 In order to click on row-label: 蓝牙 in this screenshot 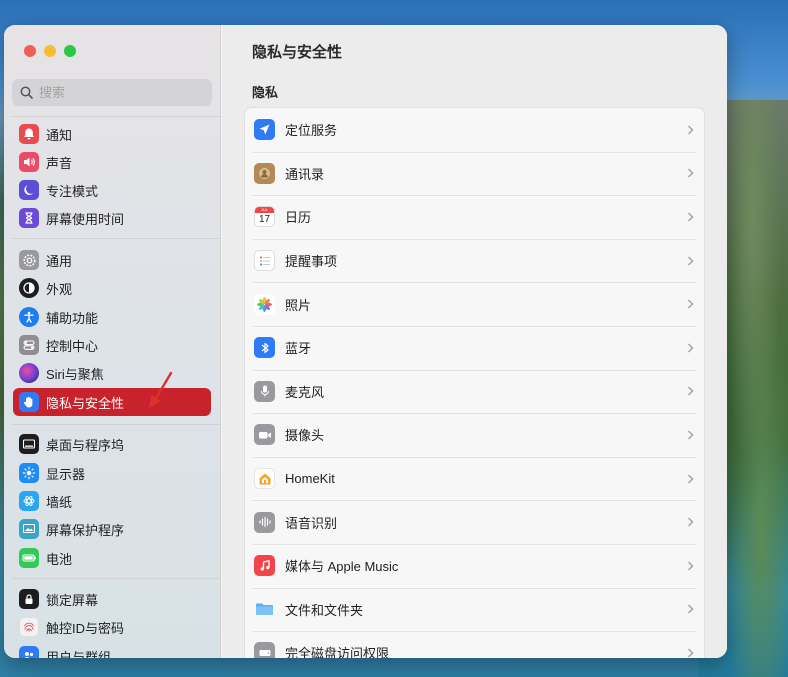, I will do `click(298, 349)`.